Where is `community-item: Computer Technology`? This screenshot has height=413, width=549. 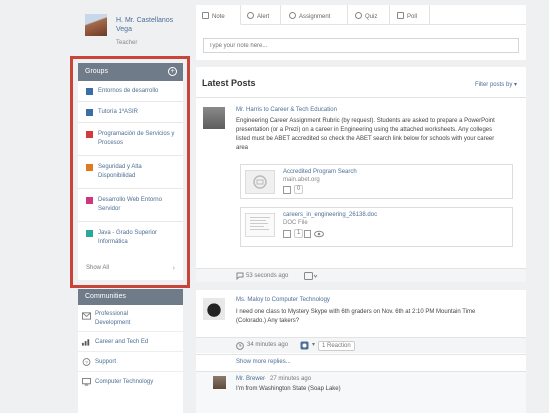
community-item: Computer Technology is located at coordinates (130, 382).